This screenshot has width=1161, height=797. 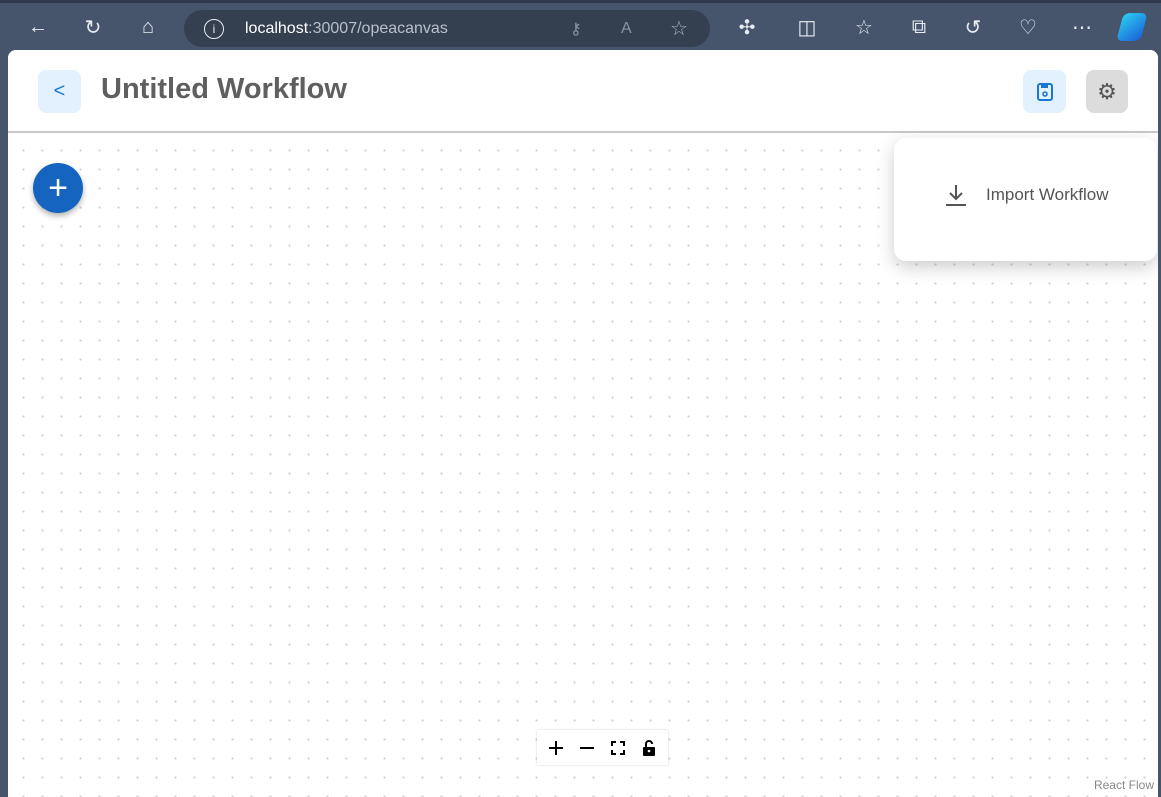 What do you see at coordinates (224, 89) in the screenshot?
I see `page-title: Untitled Workflow` at bounding box center [224, 89].